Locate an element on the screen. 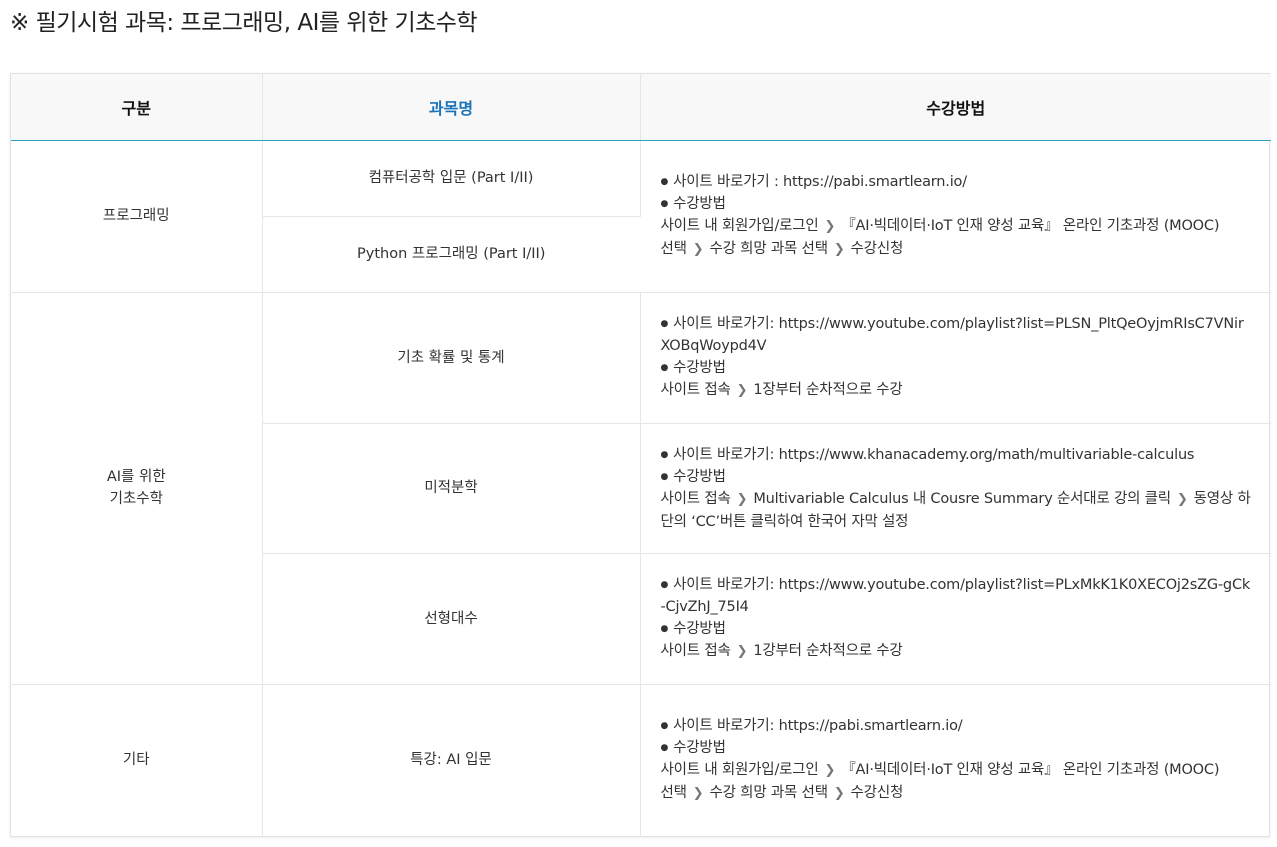 The height and width of the screenshot is (847, 1277). header-method: 수강방법 is located at coordinates (955, 107).